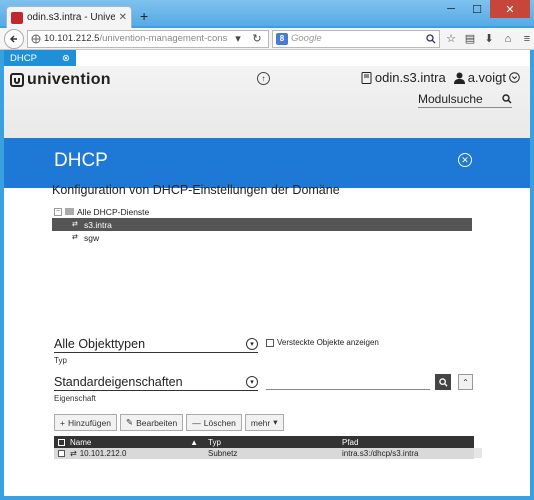 This screenshot has width=534, height=500. Describe the element at coordinates (92, 237) in the screenshot. I see `tree-item-label: sgw` at that location.